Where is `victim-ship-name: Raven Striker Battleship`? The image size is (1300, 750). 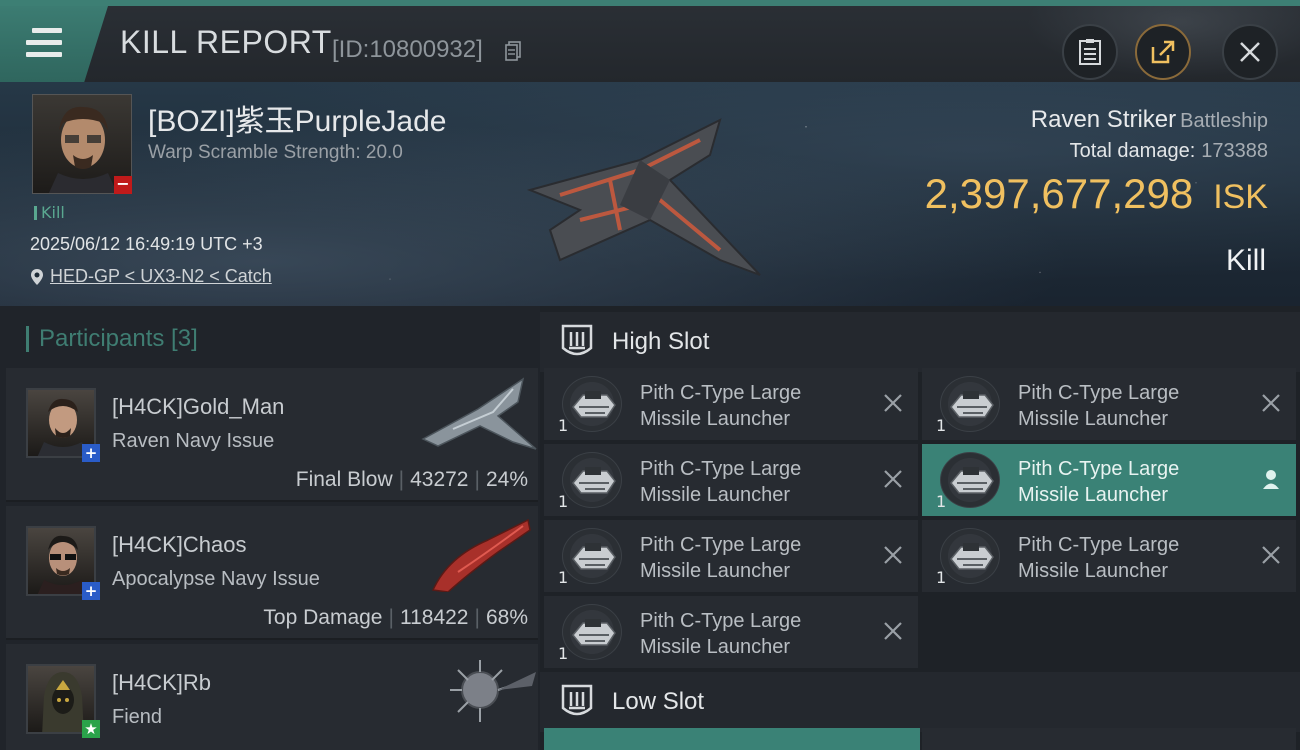
victim-ship-name: Raven Striker Battleship is located at coordinates (1149, 120).